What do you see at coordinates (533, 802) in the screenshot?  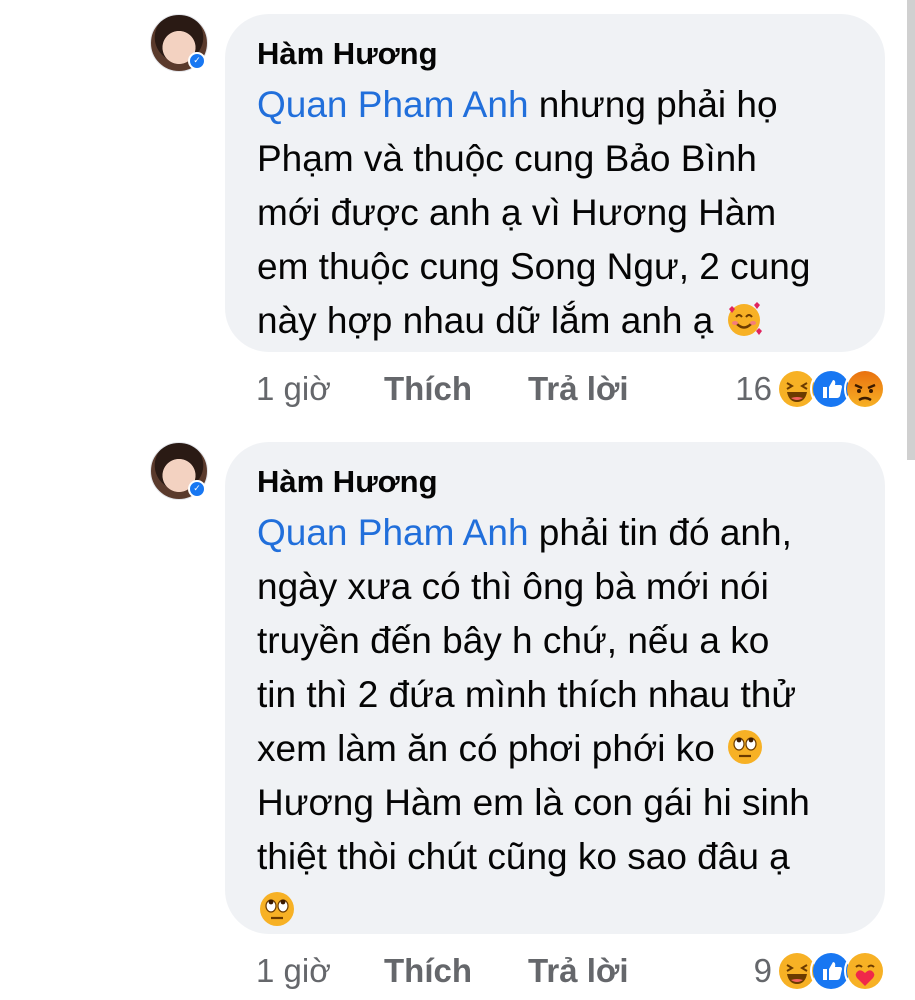 I see `comment-line: Hương Hàm em là con gái hi sinh` at bounding box center [533, 802].